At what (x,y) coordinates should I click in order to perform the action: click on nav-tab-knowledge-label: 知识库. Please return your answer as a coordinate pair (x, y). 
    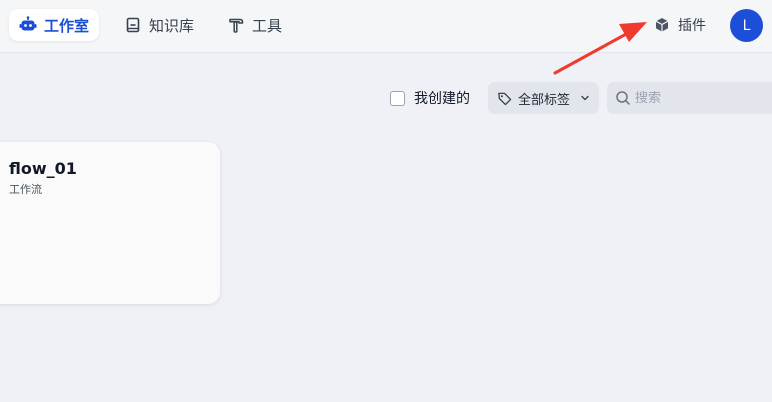
    Looking at the image, I should click on (172, 25).